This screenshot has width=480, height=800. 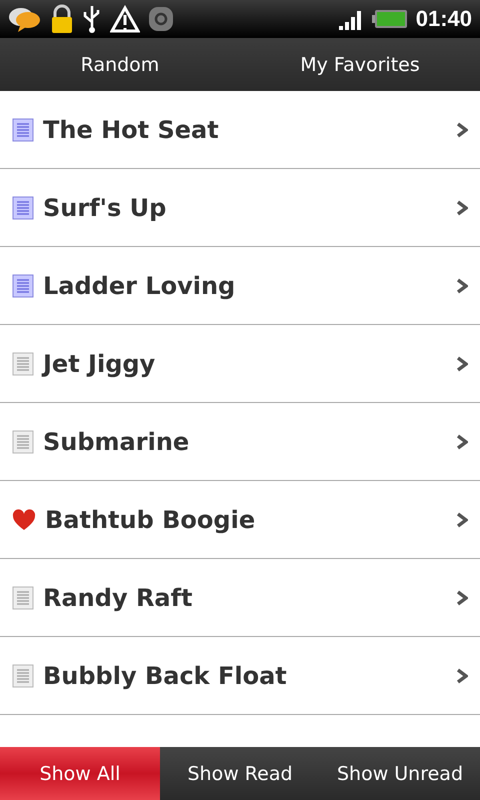 What do you see at coordinates (80, 773) in the screenshot?
I see `filter-tab: Show All` at bounding box center [80, 773].